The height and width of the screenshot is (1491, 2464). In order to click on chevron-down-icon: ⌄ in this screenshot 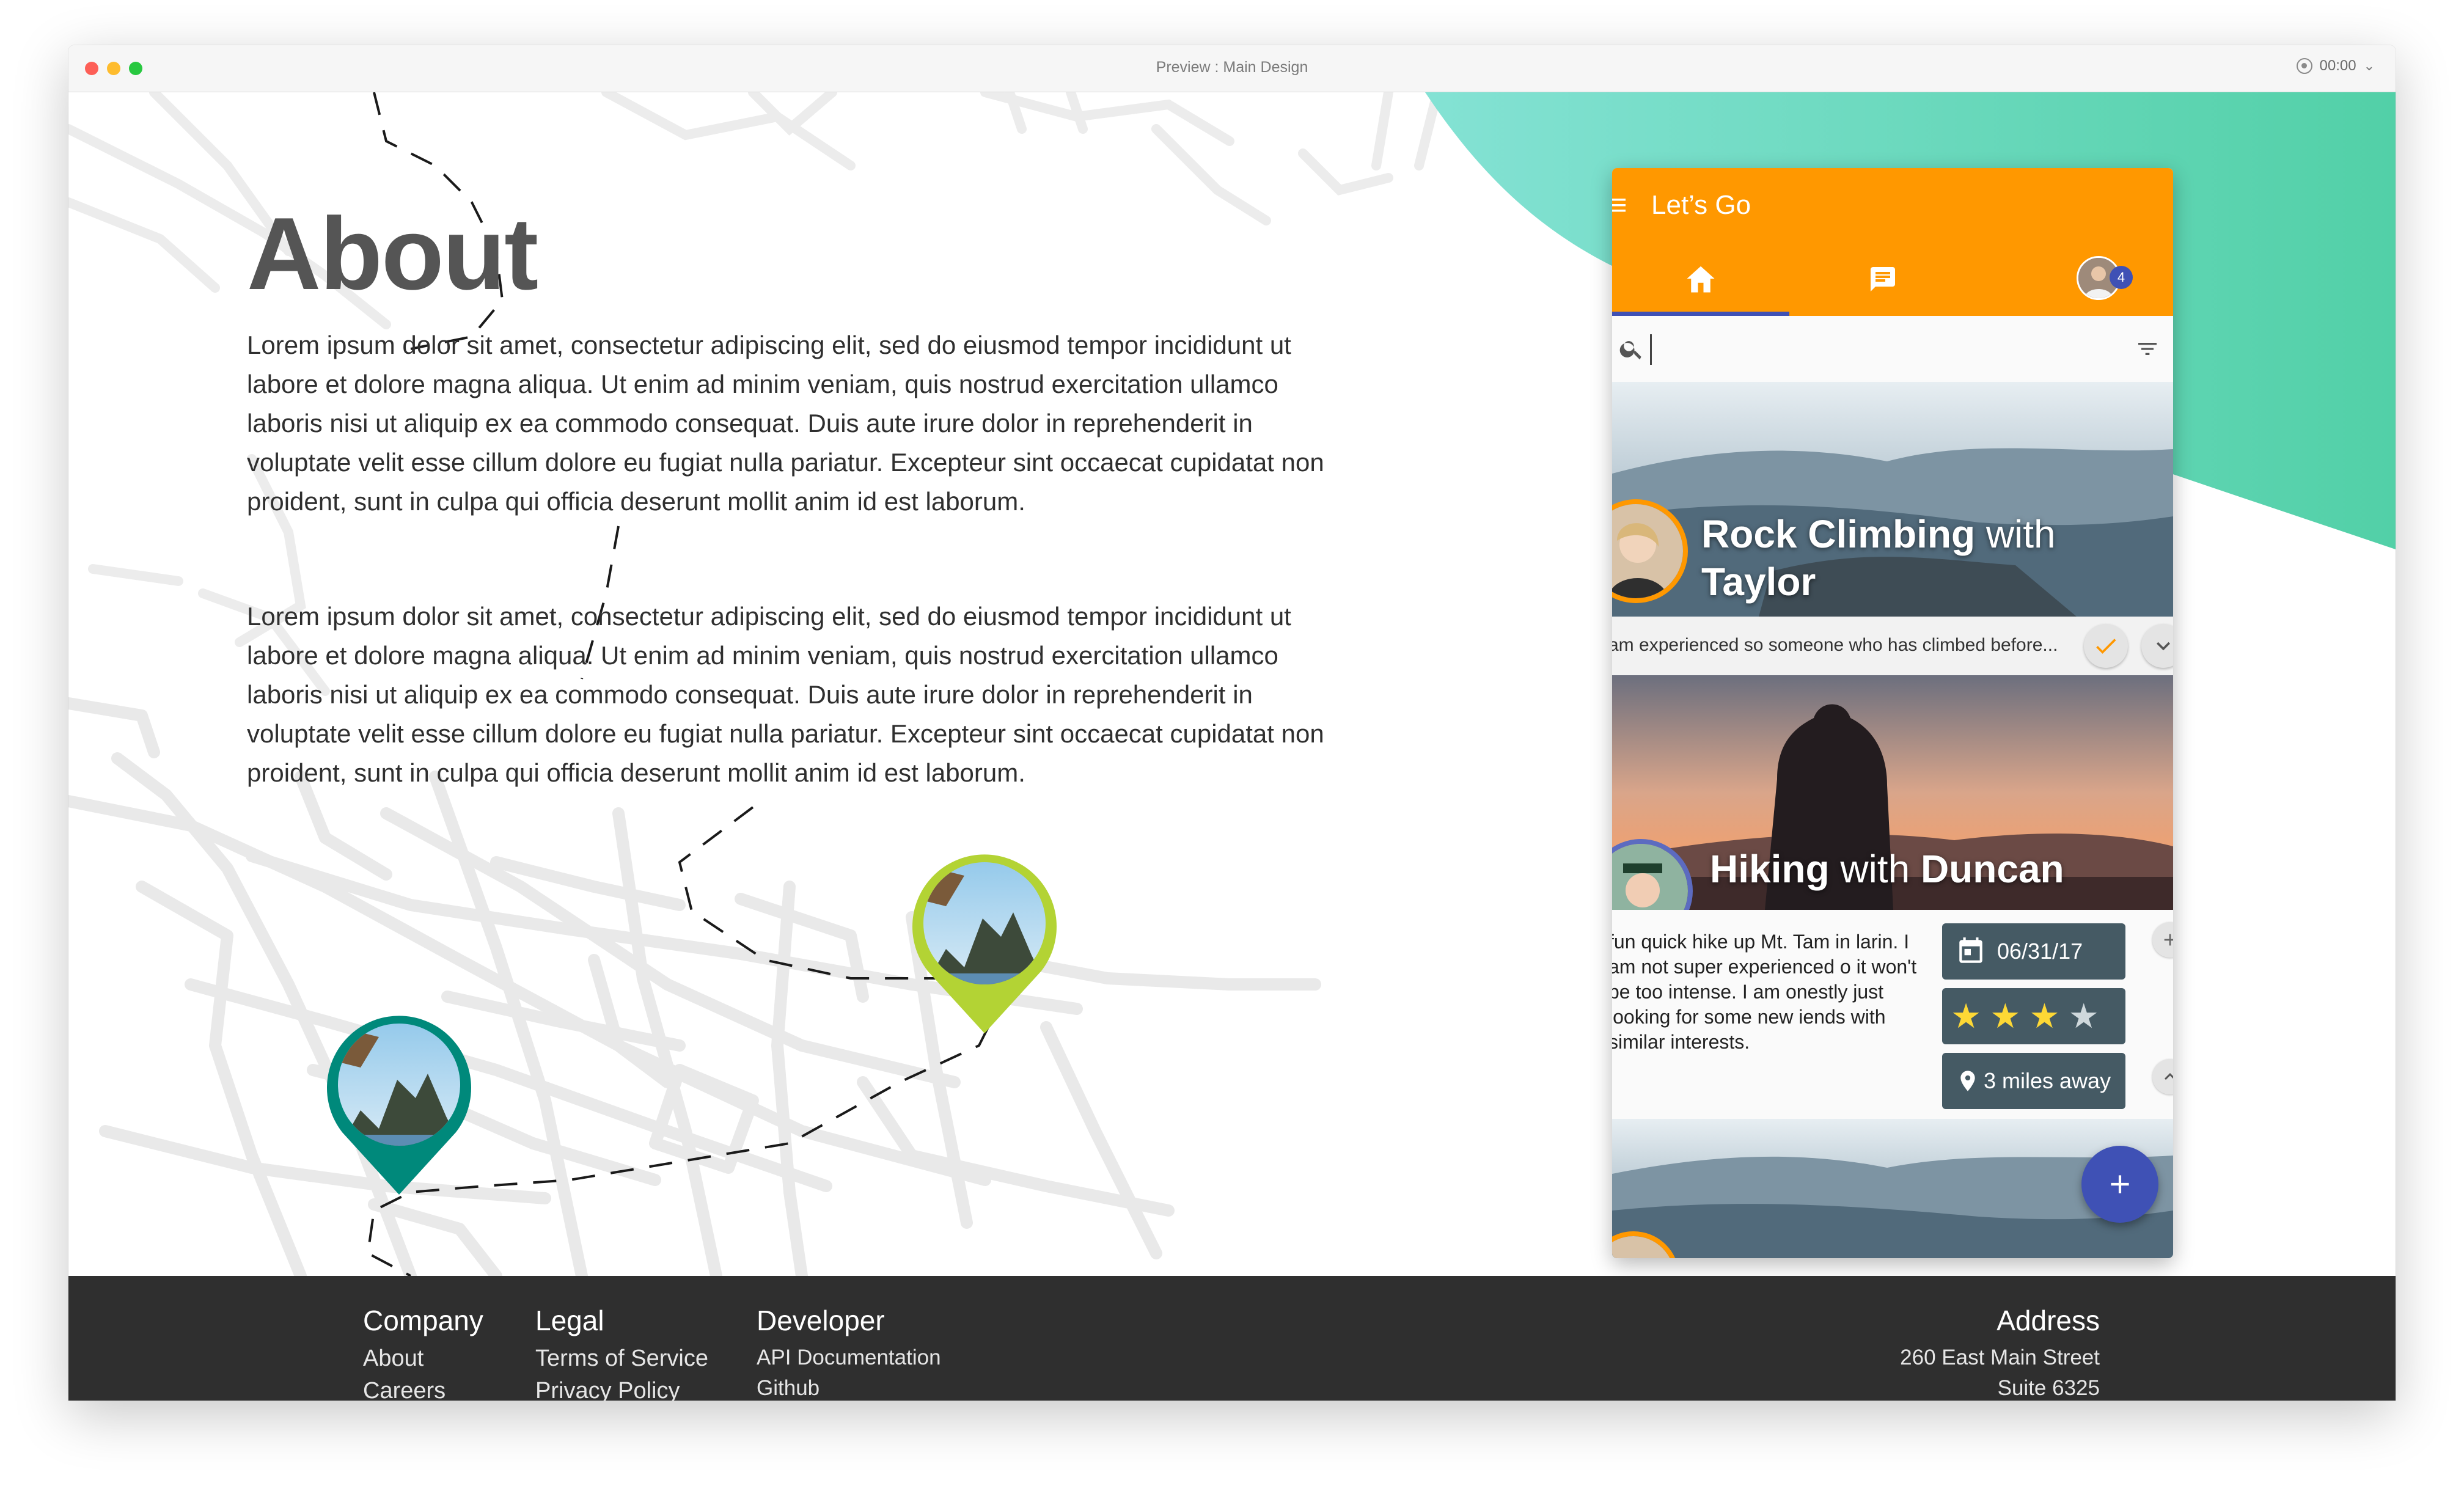, I will do `click(2369, 65)`.